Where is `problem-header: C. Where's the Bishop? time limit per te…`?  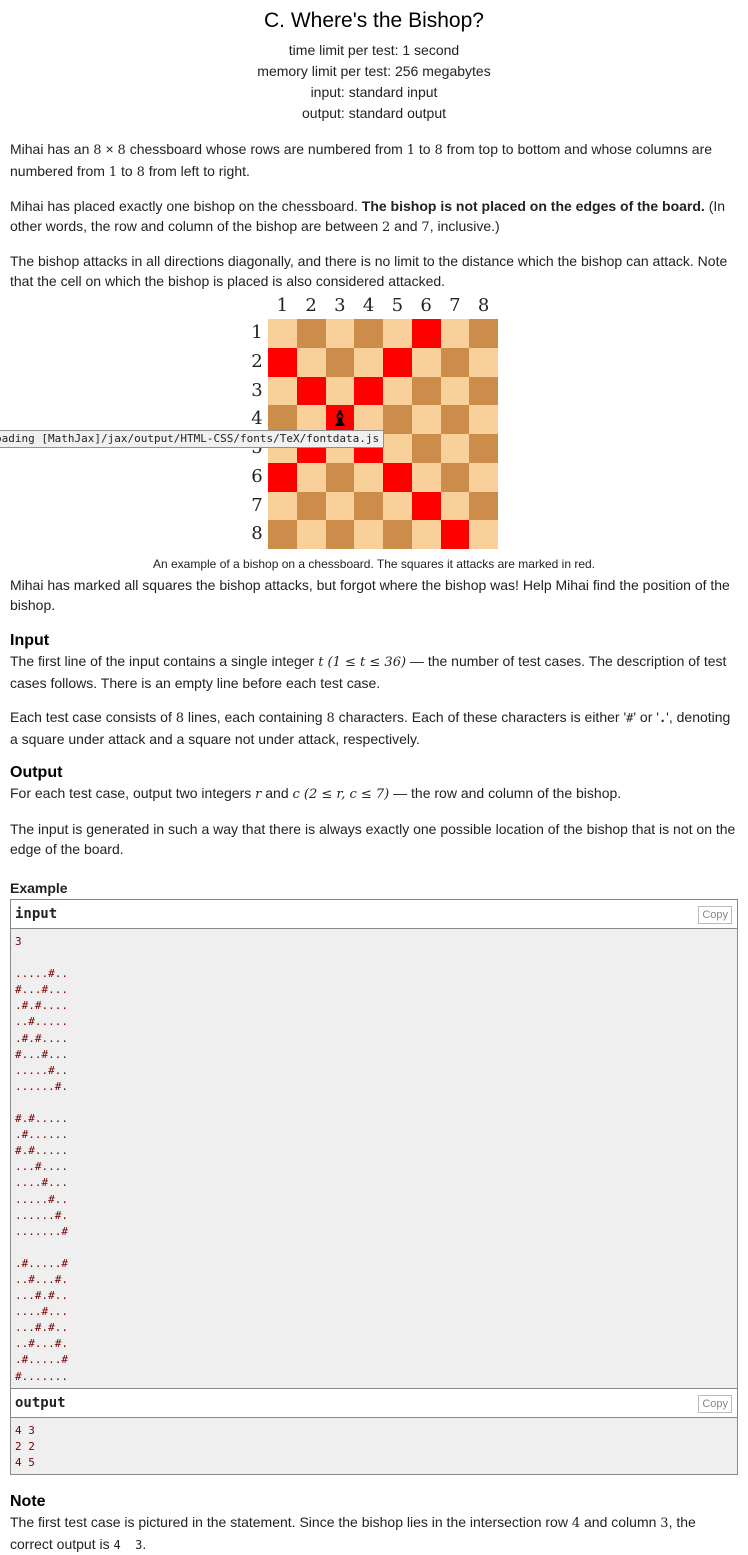
problem-header: C. Where's the Bishop? time limit per te… is located at coordinates (374, 62).